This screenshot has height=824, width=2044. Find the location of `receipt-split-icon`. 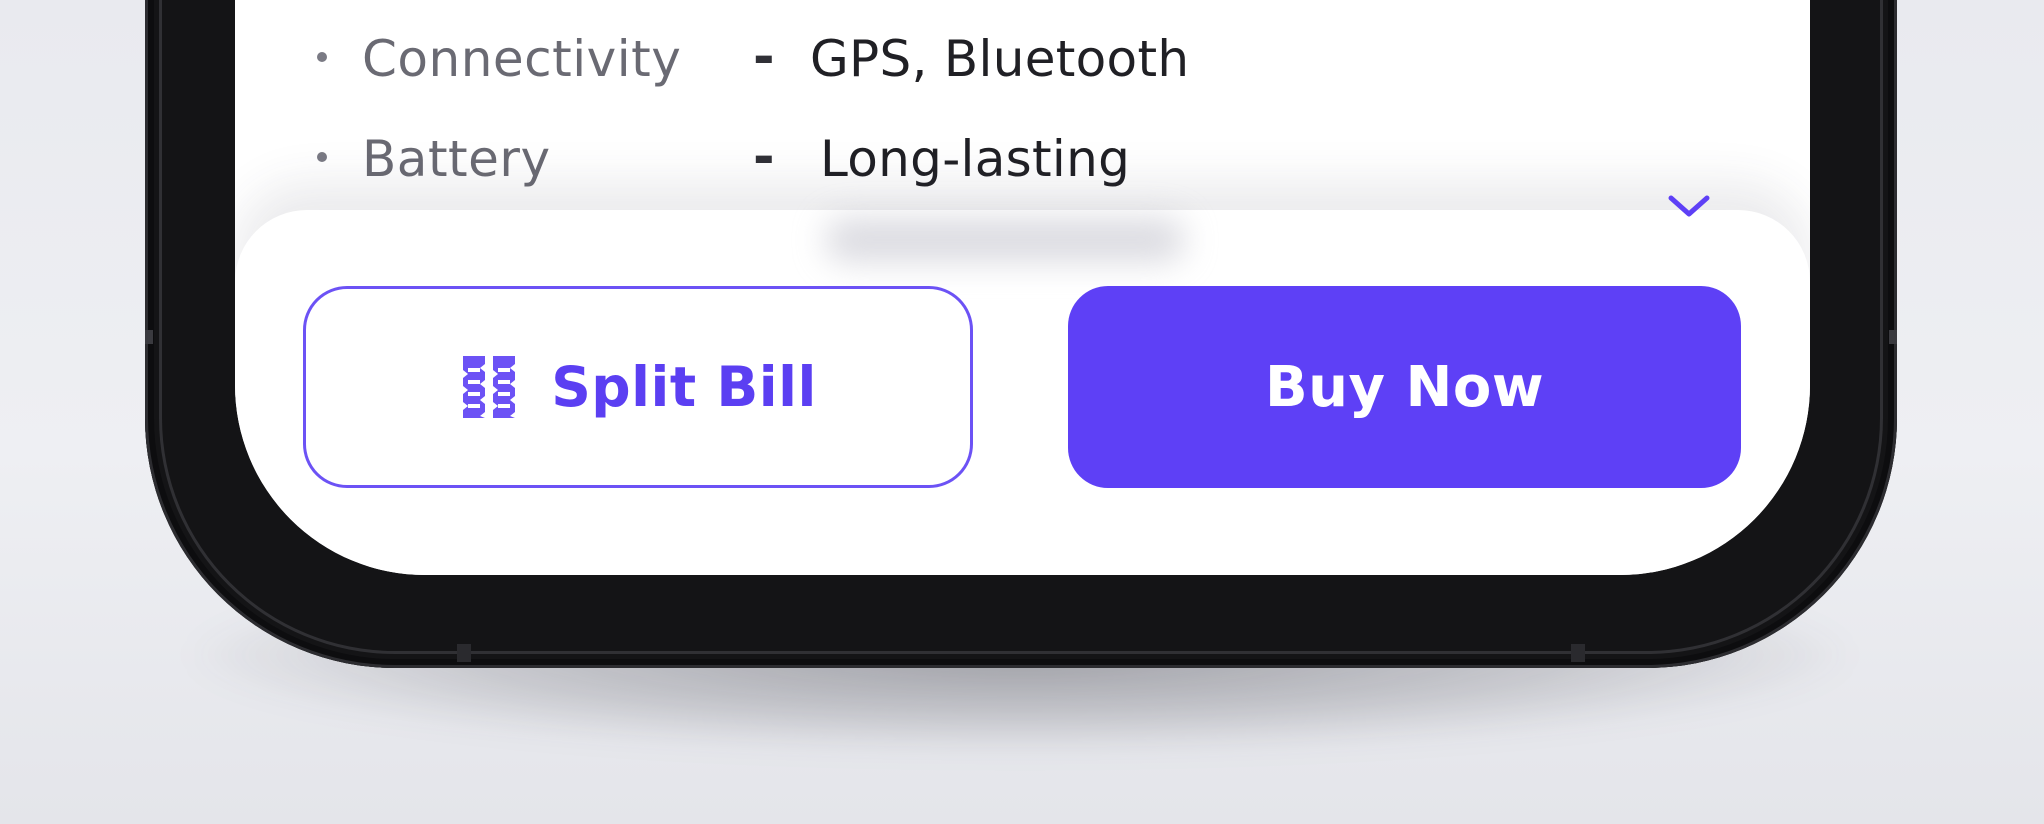

receipt-split-icon is located at coordinates (489, 387).